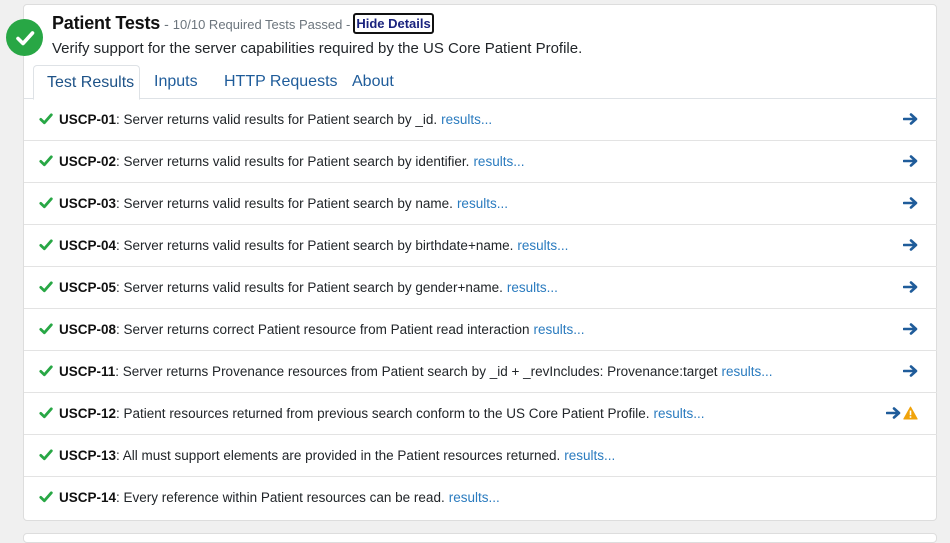  What do you see at coordinates (88, 455) in the screenshot?
I see `test-id: USCP-13` at bounding box center [88, 455].